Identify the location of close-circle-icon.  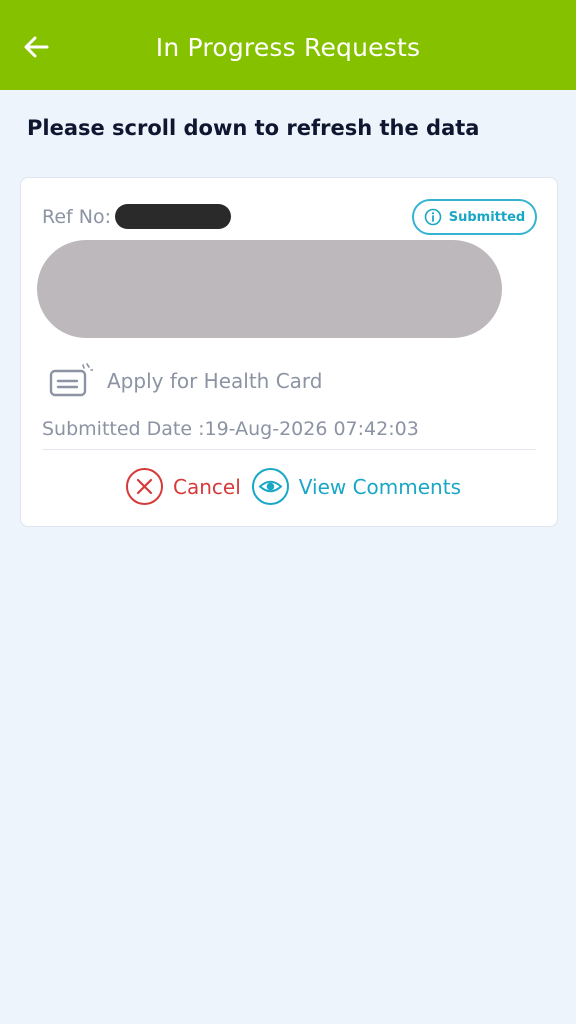
(144, 486).